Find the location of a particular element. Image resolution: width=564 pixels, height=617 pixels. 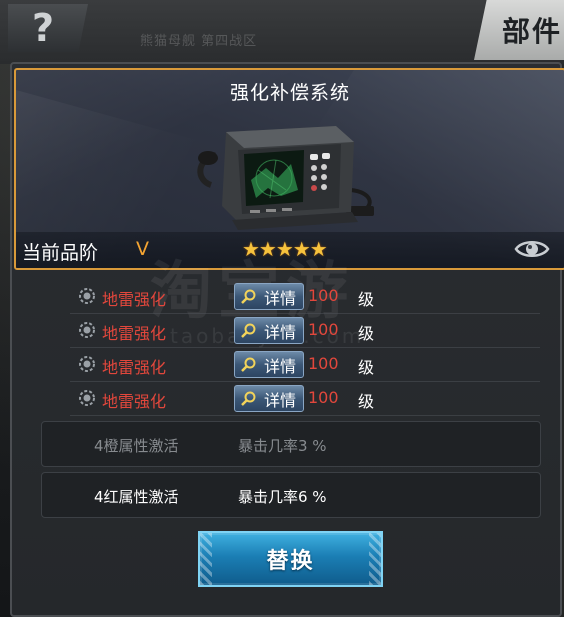

page-title: 部件 is located at coordinates (531, 31).